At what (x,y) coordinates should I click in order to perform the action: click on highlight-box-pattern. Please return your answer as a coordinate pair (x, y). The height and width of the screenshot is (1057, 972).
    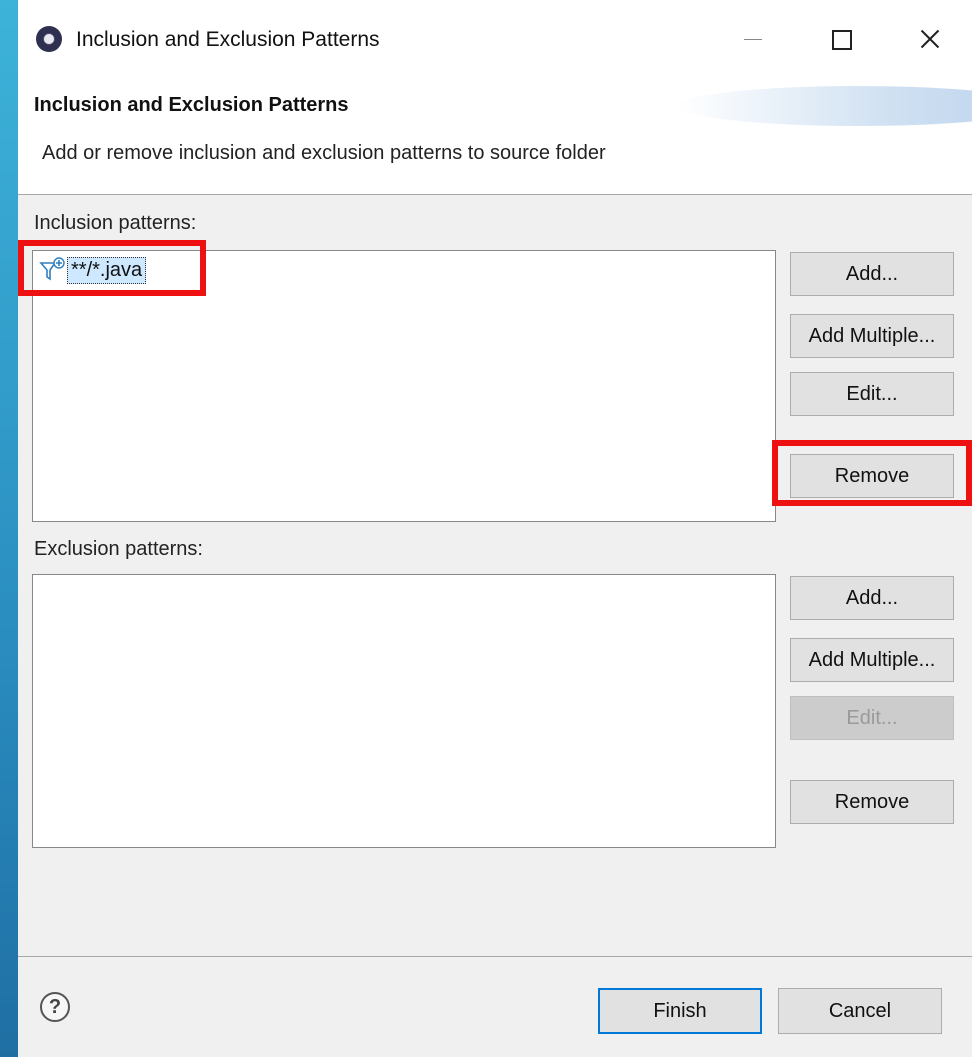
    Looking at the image, I should click on (112, 268).